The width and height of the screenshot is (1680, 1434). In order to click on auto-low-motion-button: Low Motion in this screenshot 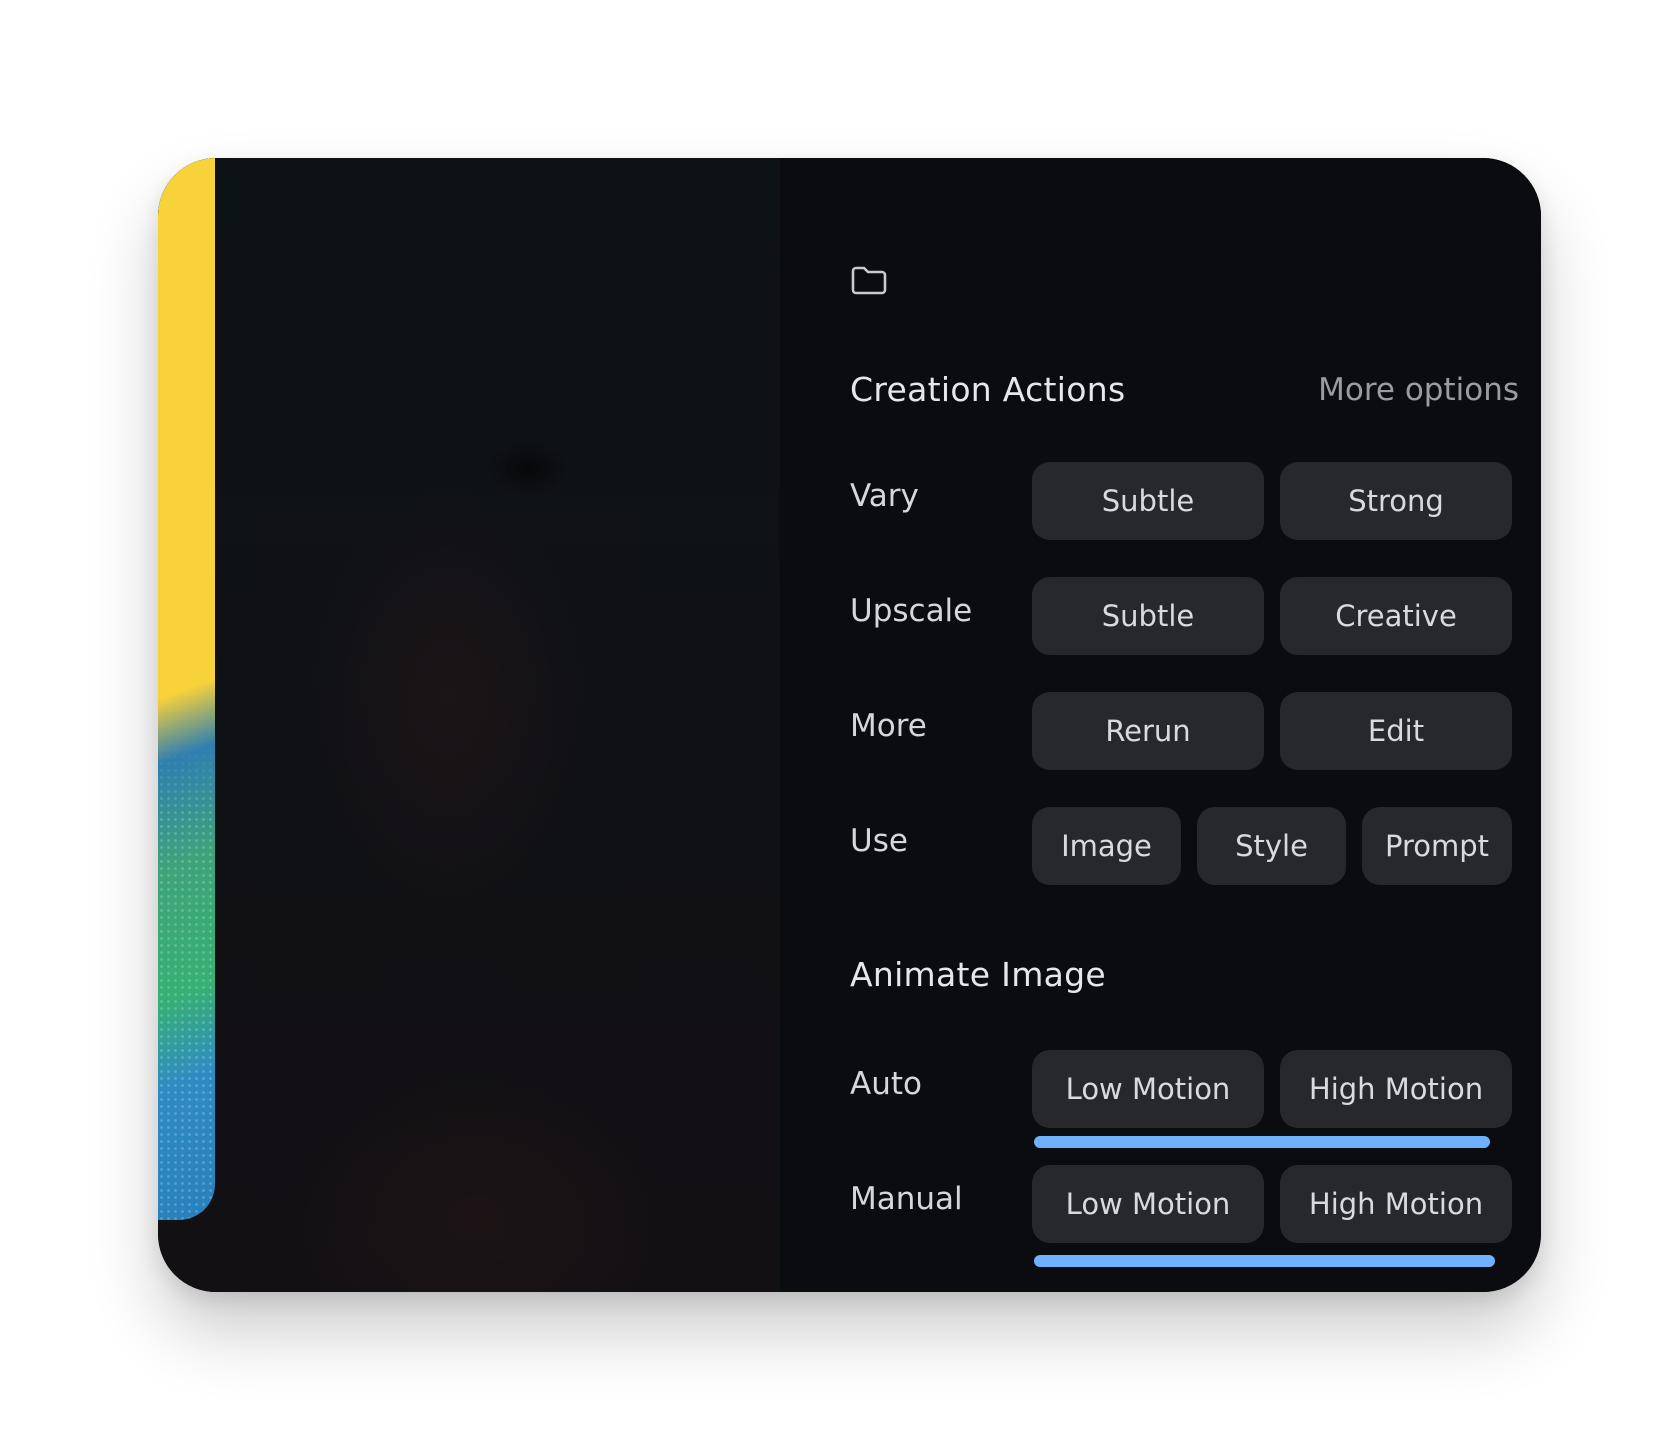, I will do `click(1148, 1089)`.